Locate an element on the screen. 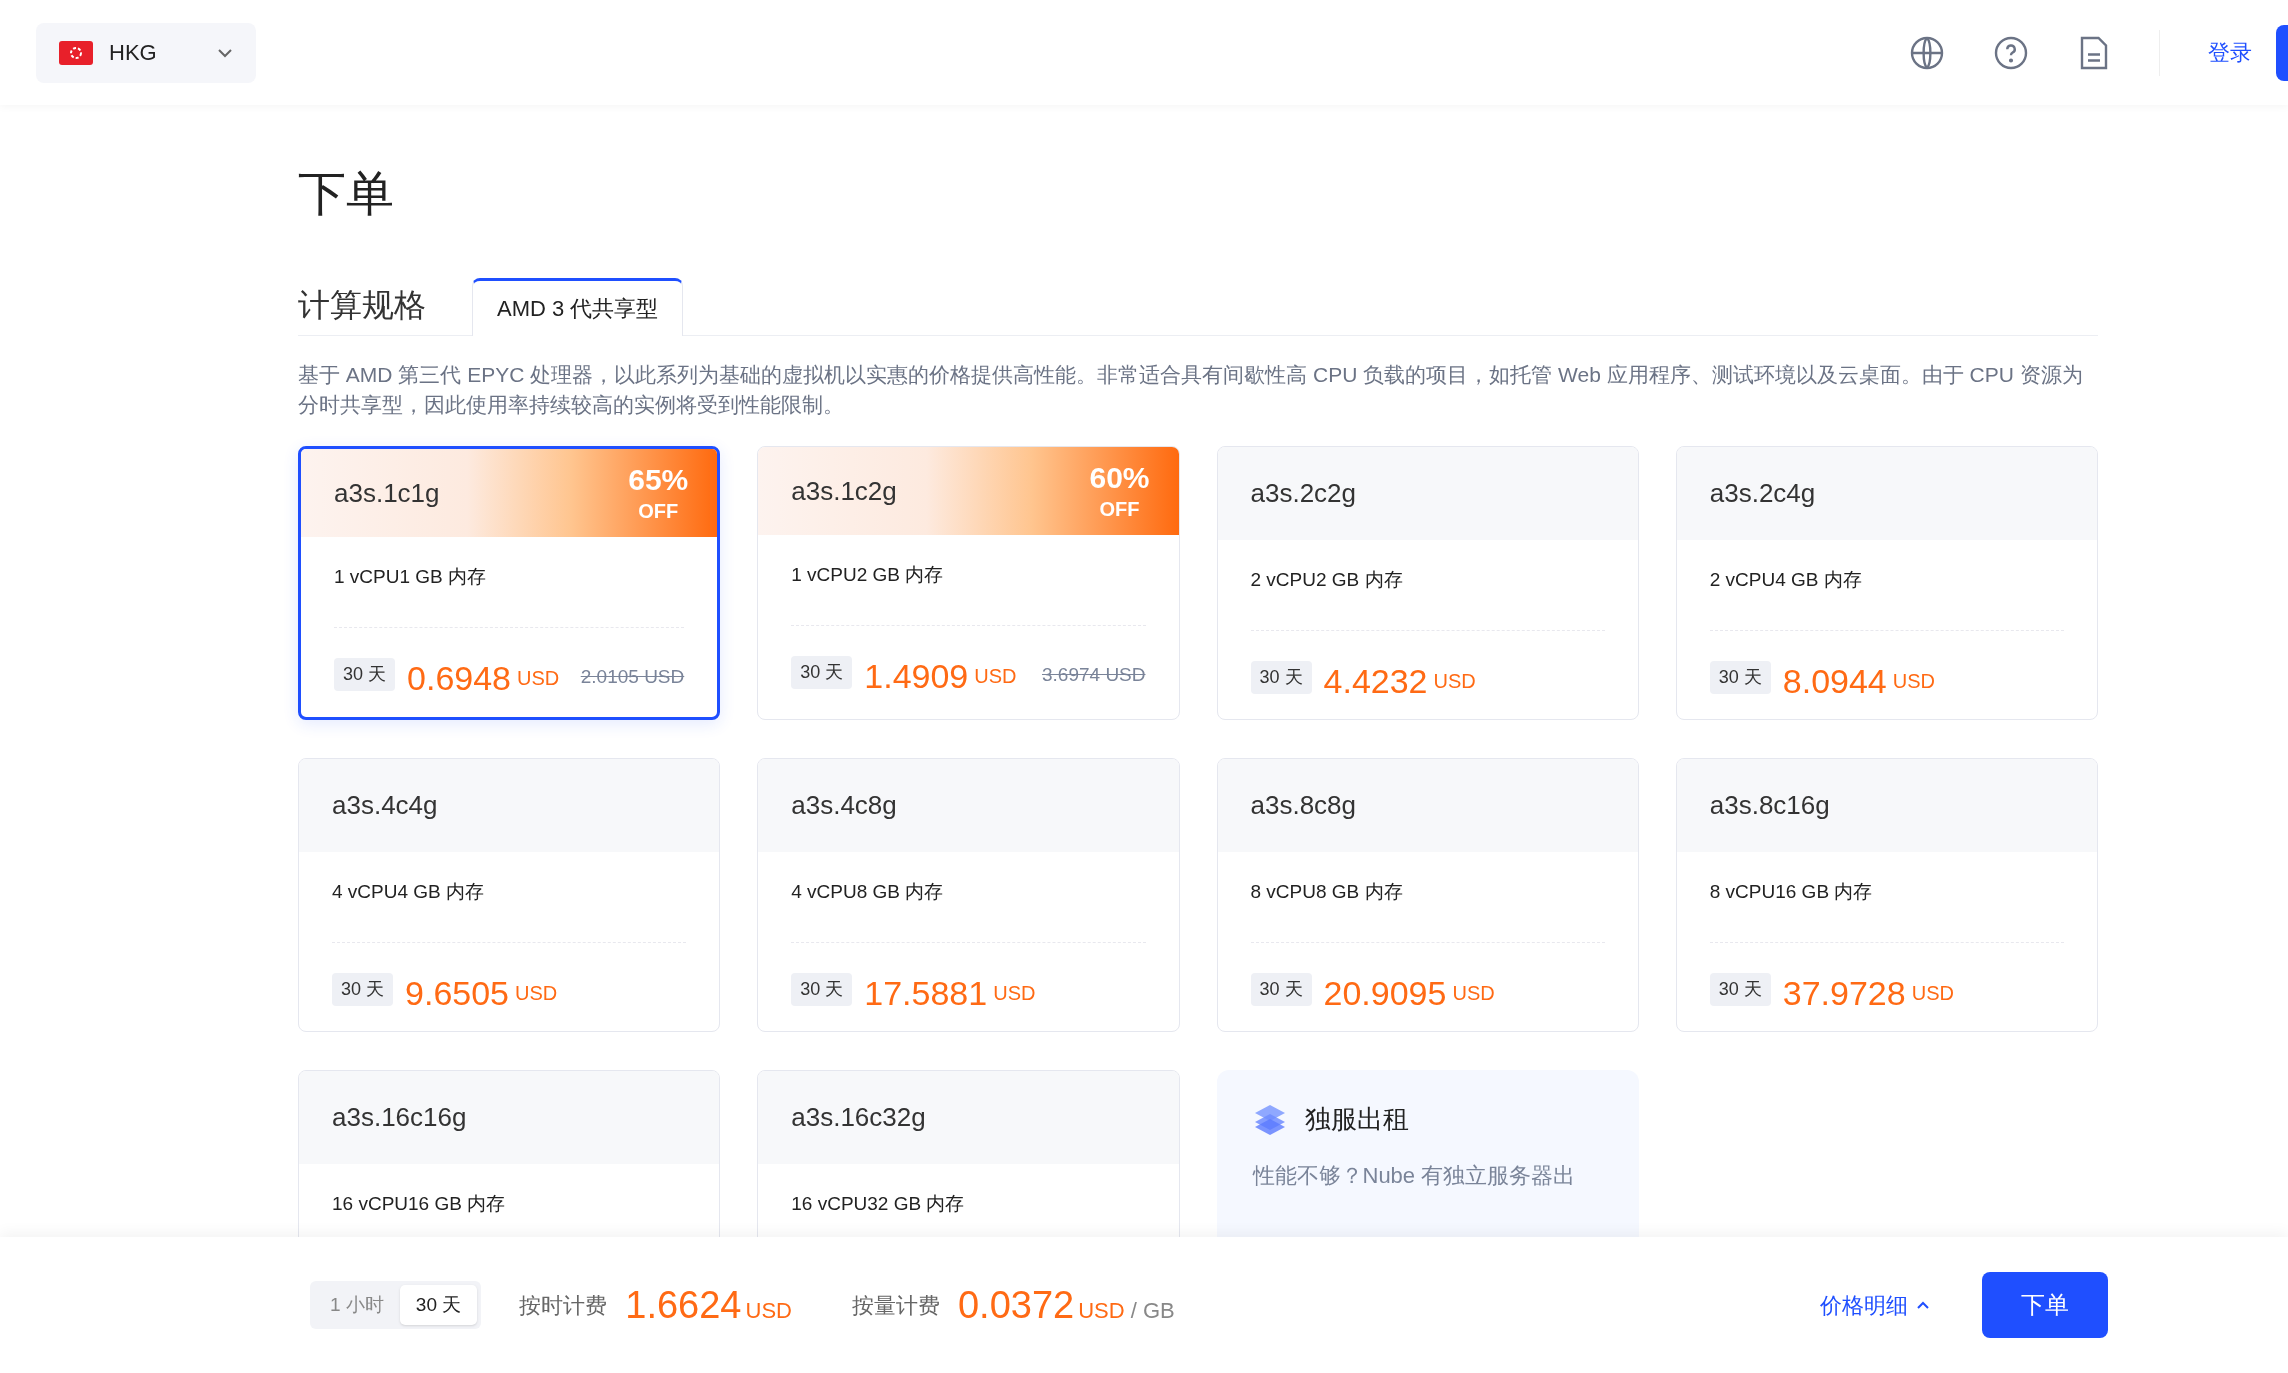  promo-card: 独服出租 性能不够？Nube 有独立服务器出 is located at coordinates (1427, 1153).